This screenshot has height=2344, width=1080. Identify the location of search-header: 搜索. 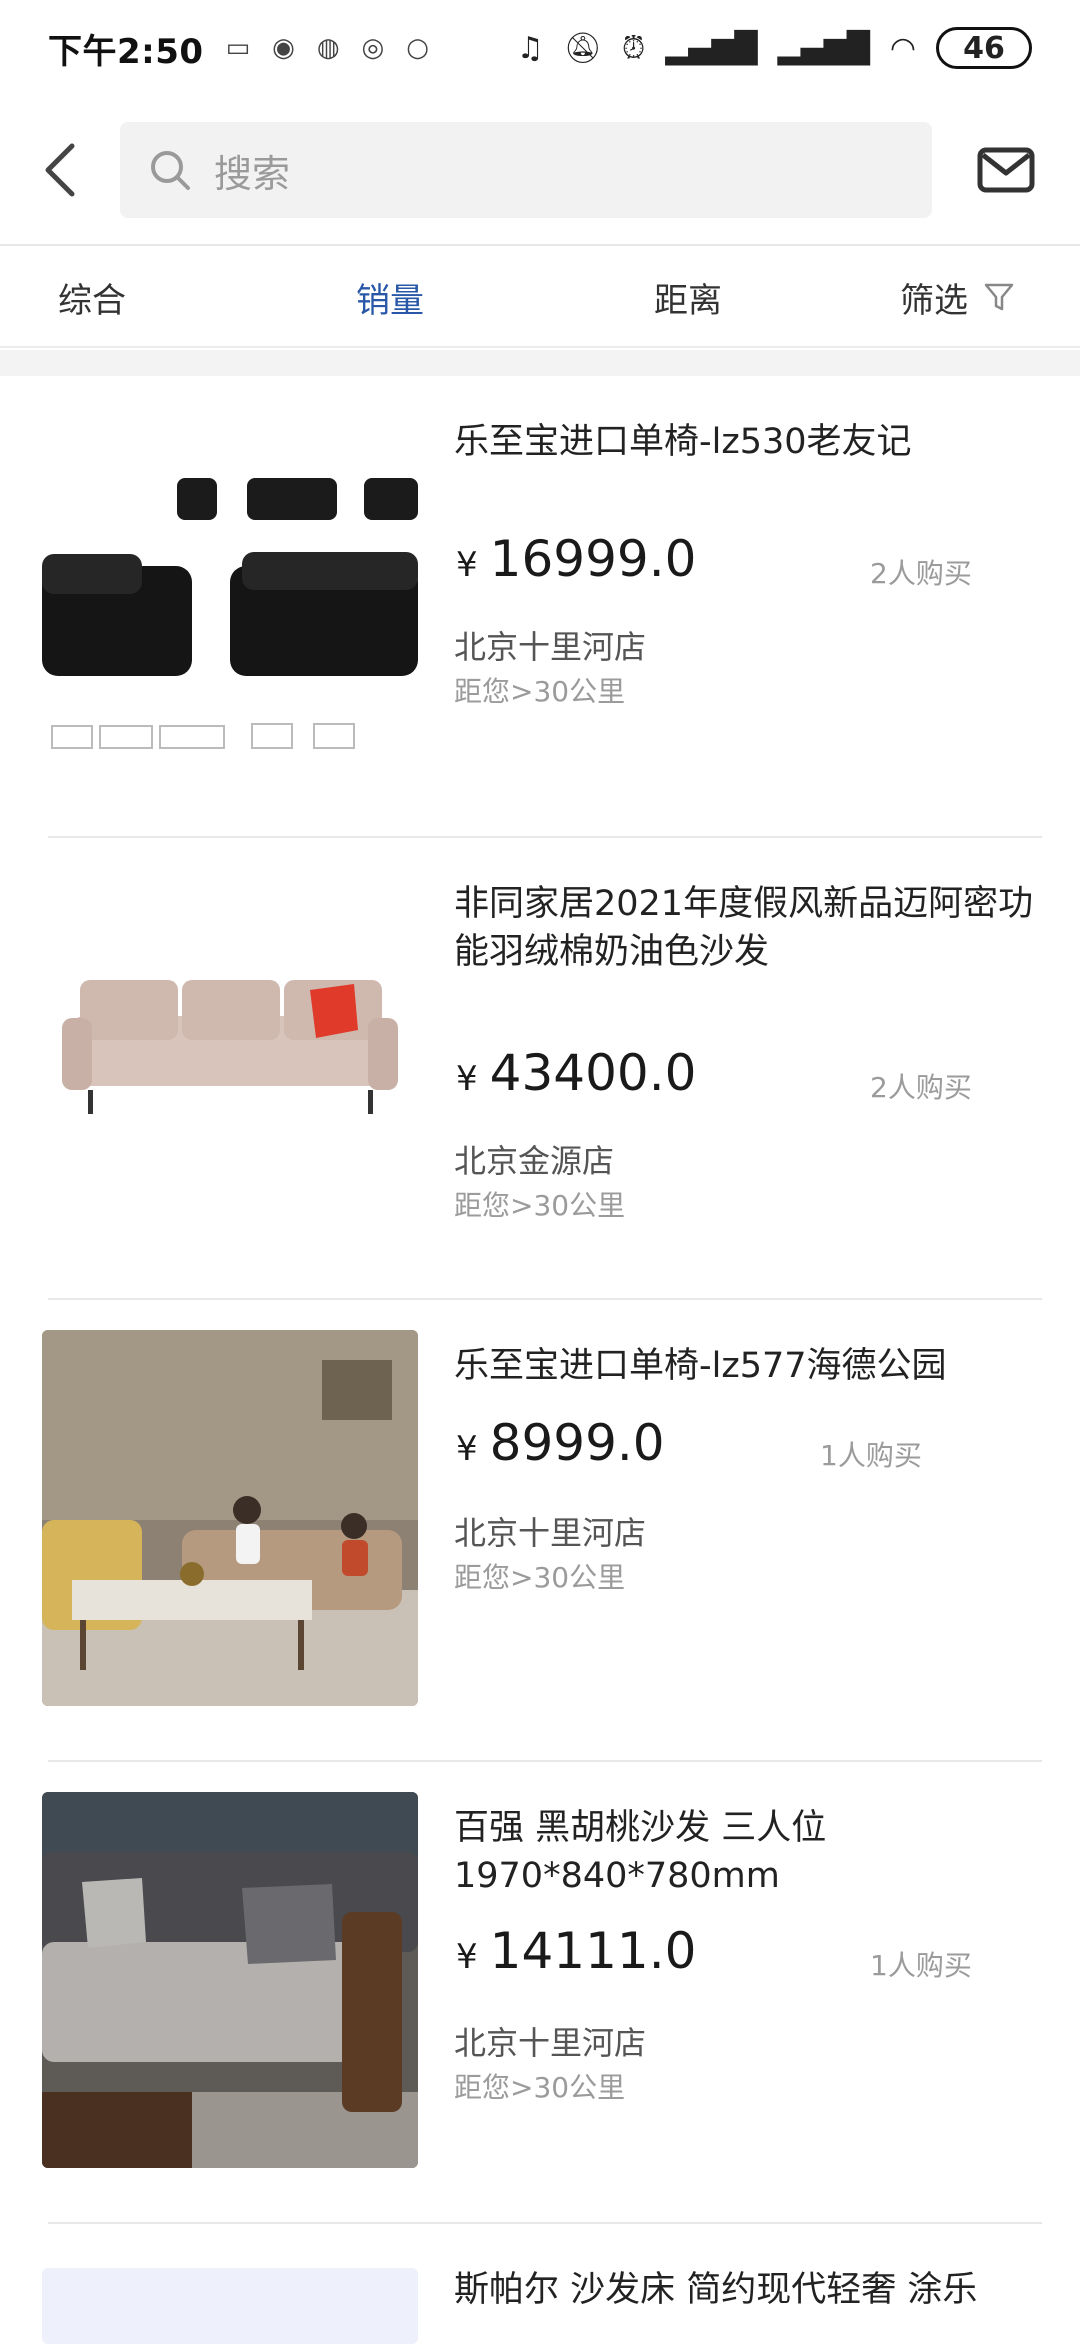
(540, 171).